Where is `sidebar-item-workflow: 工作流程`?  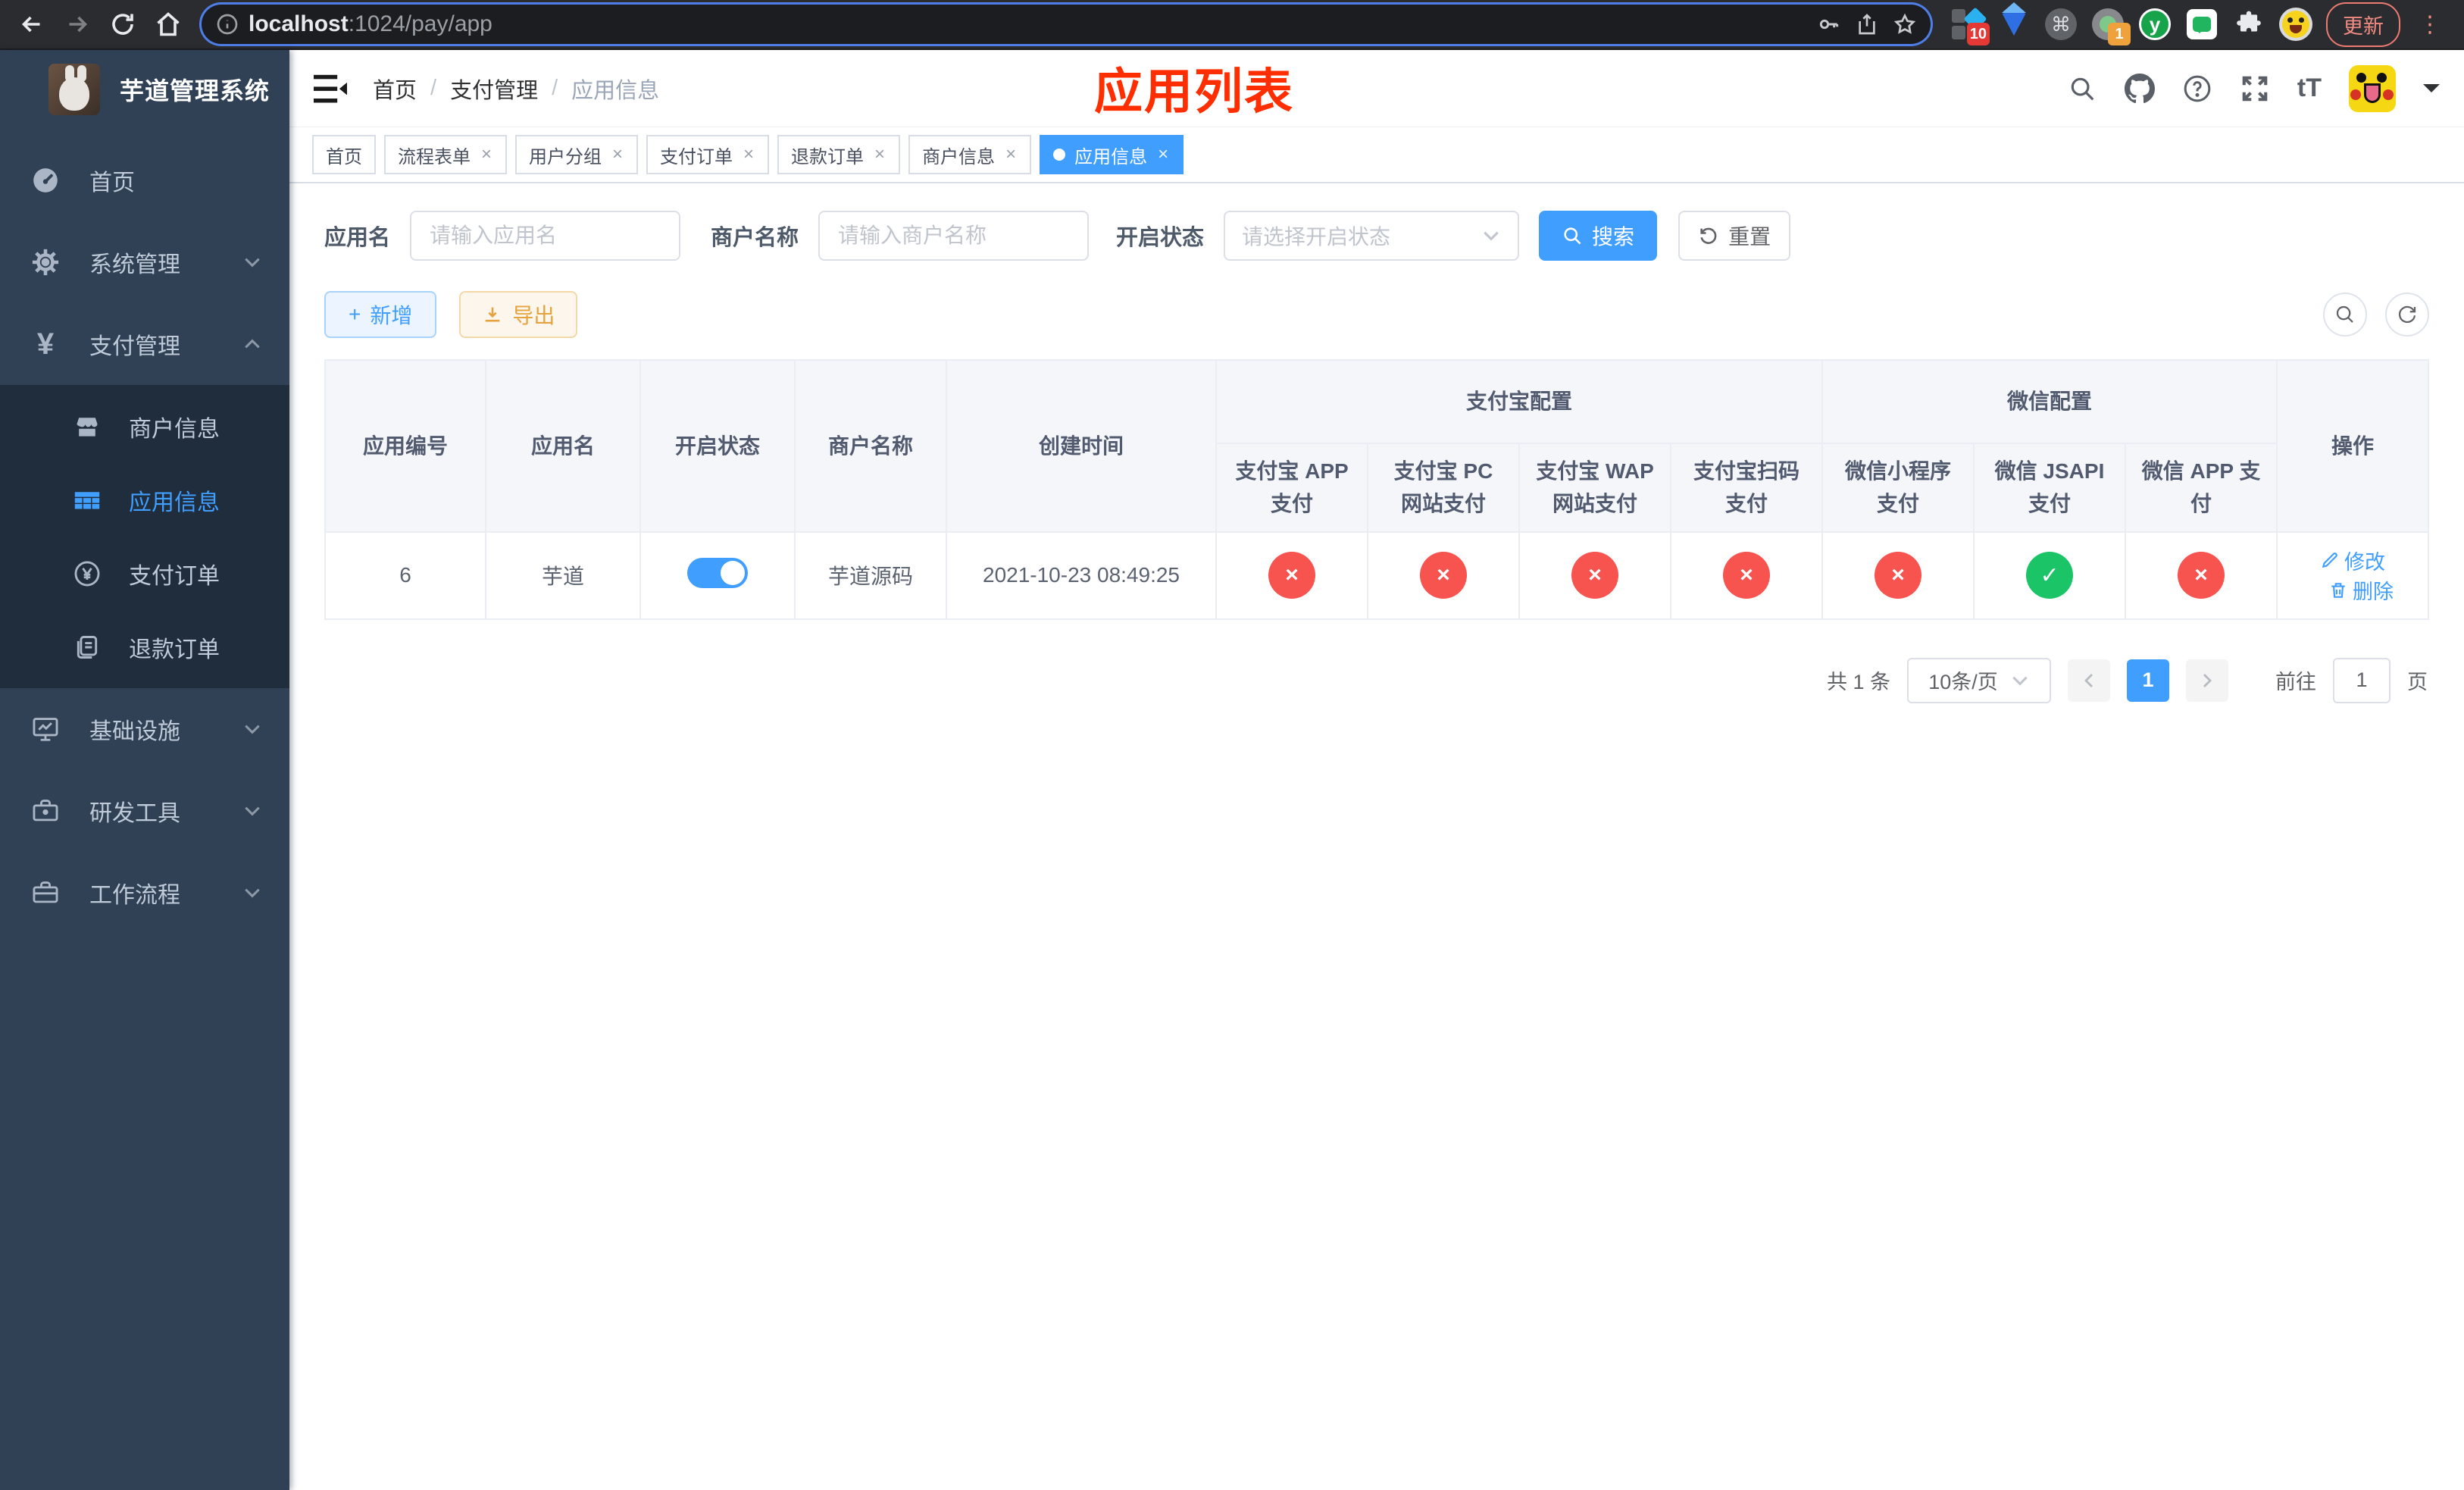
sidebar-item-workflow: 工作流程 is located at coordinates (144, 893).